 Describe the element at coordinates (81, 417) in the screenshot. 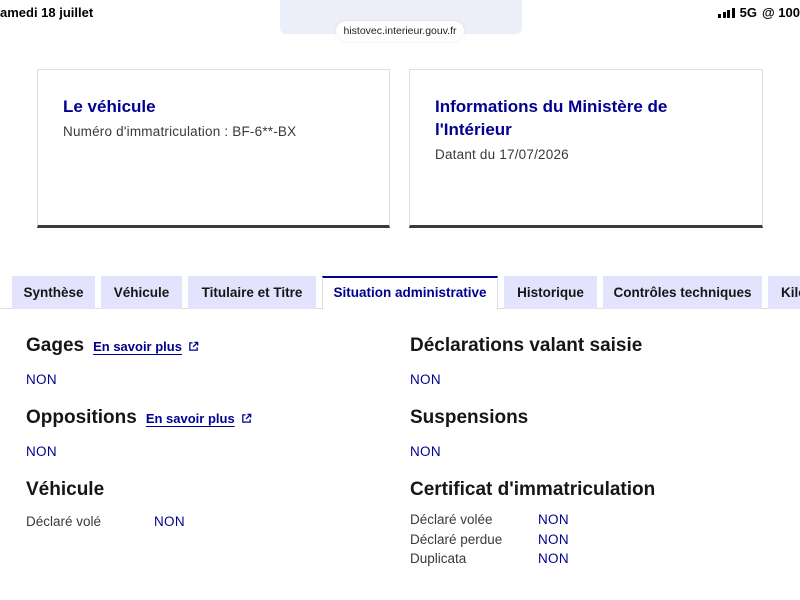

I see `oppositions-title: Oppositions` at that location.